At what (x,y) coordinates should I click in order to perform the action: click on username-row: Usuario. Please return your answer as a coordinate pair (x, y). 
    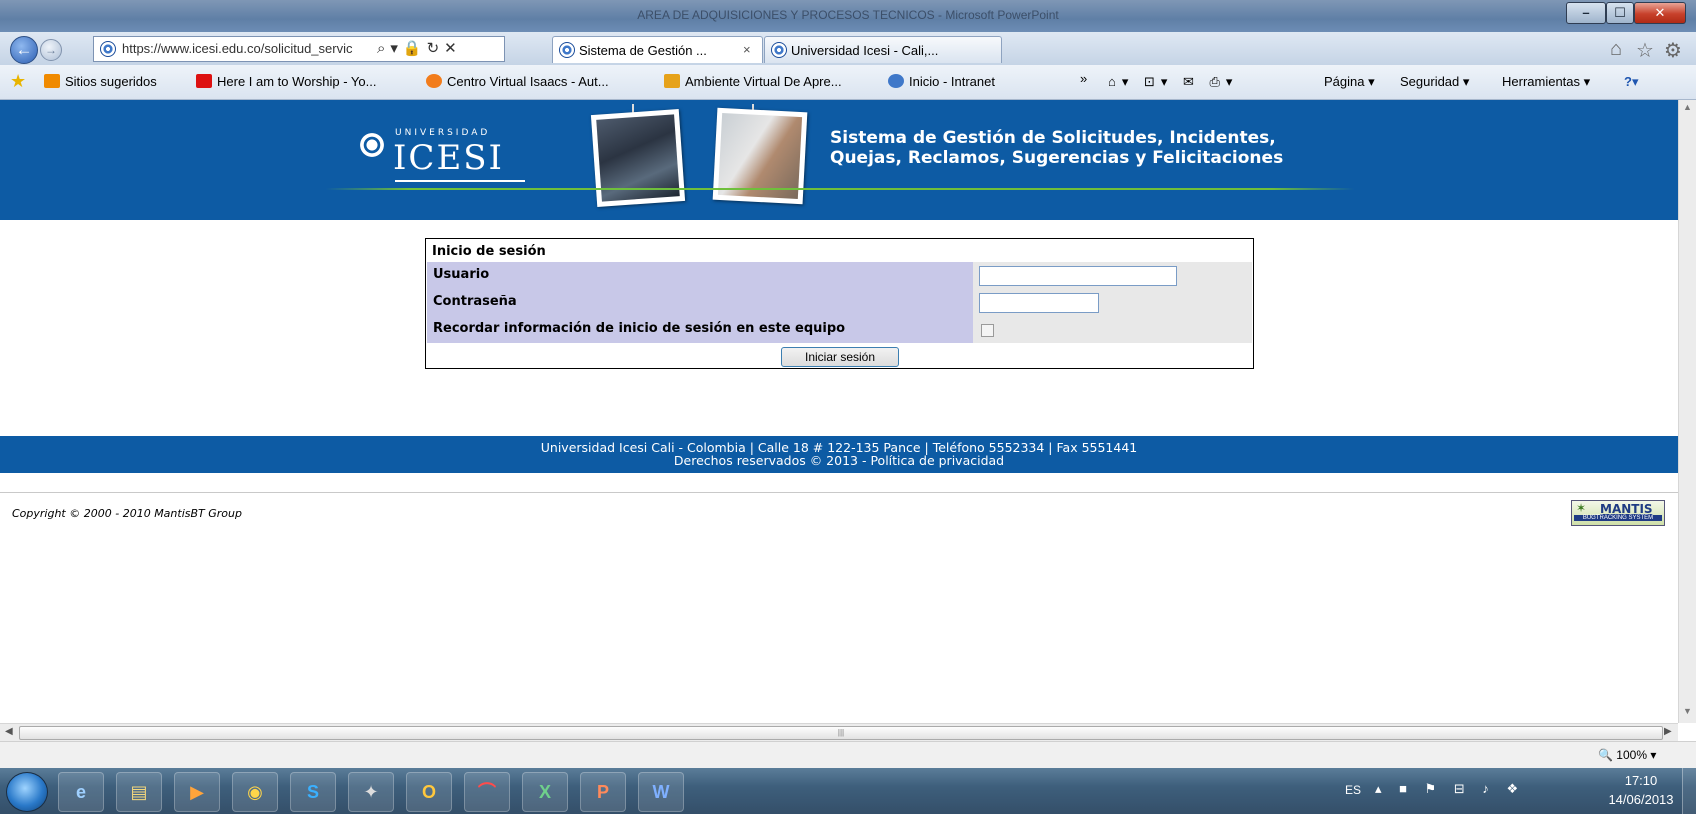
    Looking at the image, I should click on (839, 275).